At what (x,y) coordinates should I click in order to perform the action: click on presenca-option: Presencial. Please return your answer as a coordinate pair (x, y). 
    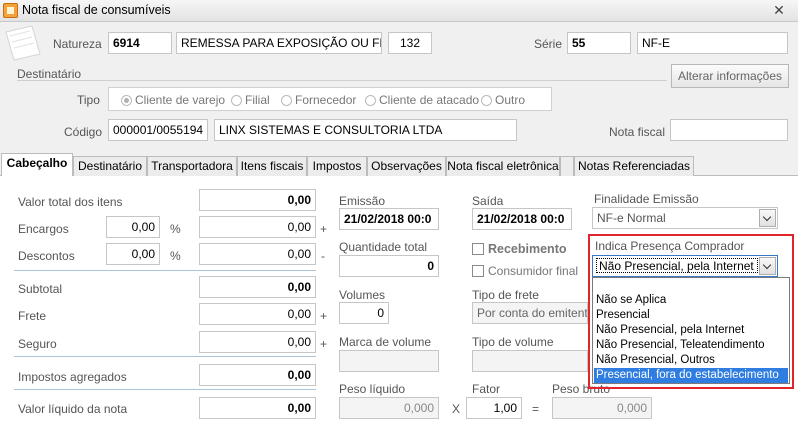
    Looking at the image, I should click on (691, 315).